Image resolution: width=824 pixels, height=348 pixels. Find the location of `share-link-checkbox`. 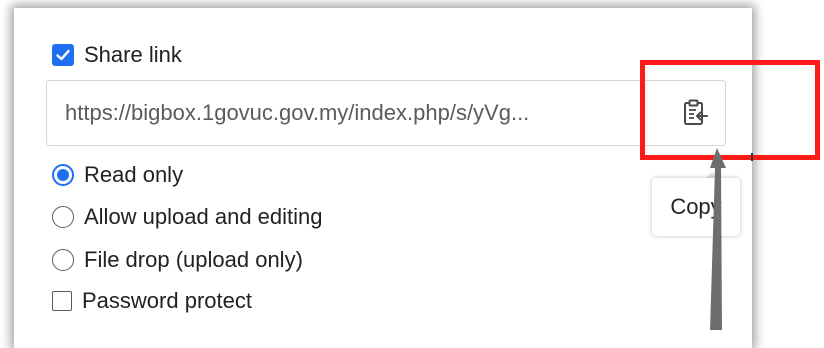

share-link-checkbox is located at coordinates (63, 55).